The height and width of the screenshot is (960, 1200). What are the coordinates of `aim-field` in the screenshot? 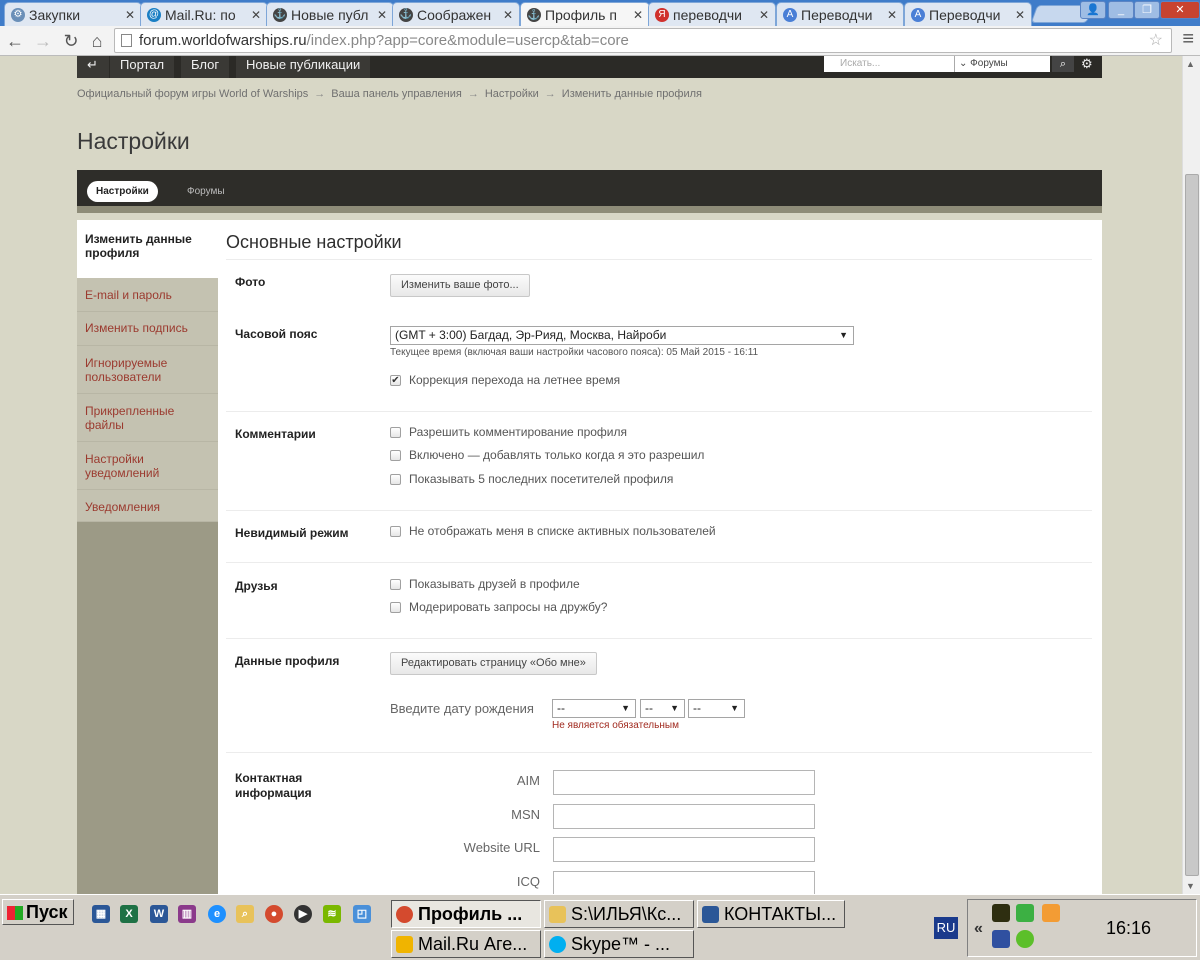 It's located at (684, 782).